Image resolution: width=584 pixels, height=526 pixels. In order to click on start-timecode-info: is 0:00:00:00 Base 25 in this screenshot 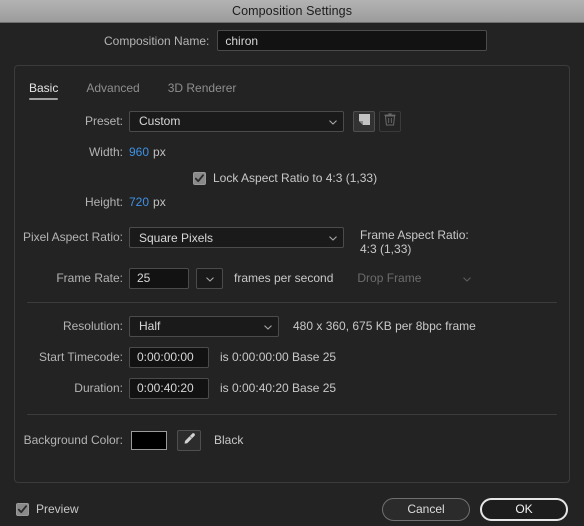, I will do `click(278, 357)`.